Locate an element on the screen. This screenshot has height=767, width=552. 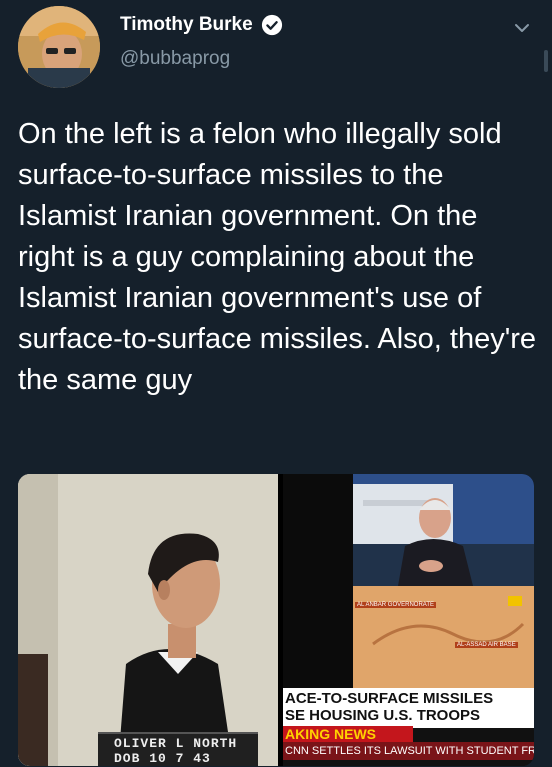
avatar is located at coordinates (59, 47).